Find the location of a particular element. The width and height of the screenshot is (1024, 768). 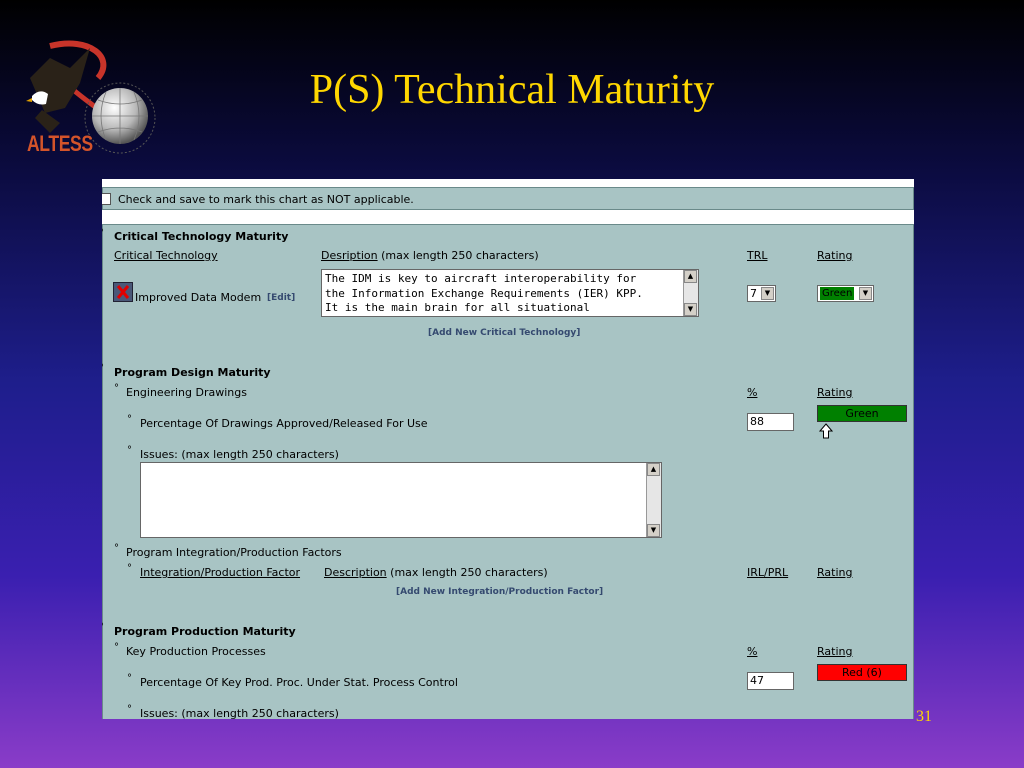

production-rating-badge: Red (6) is located at coordinates (862, 672).